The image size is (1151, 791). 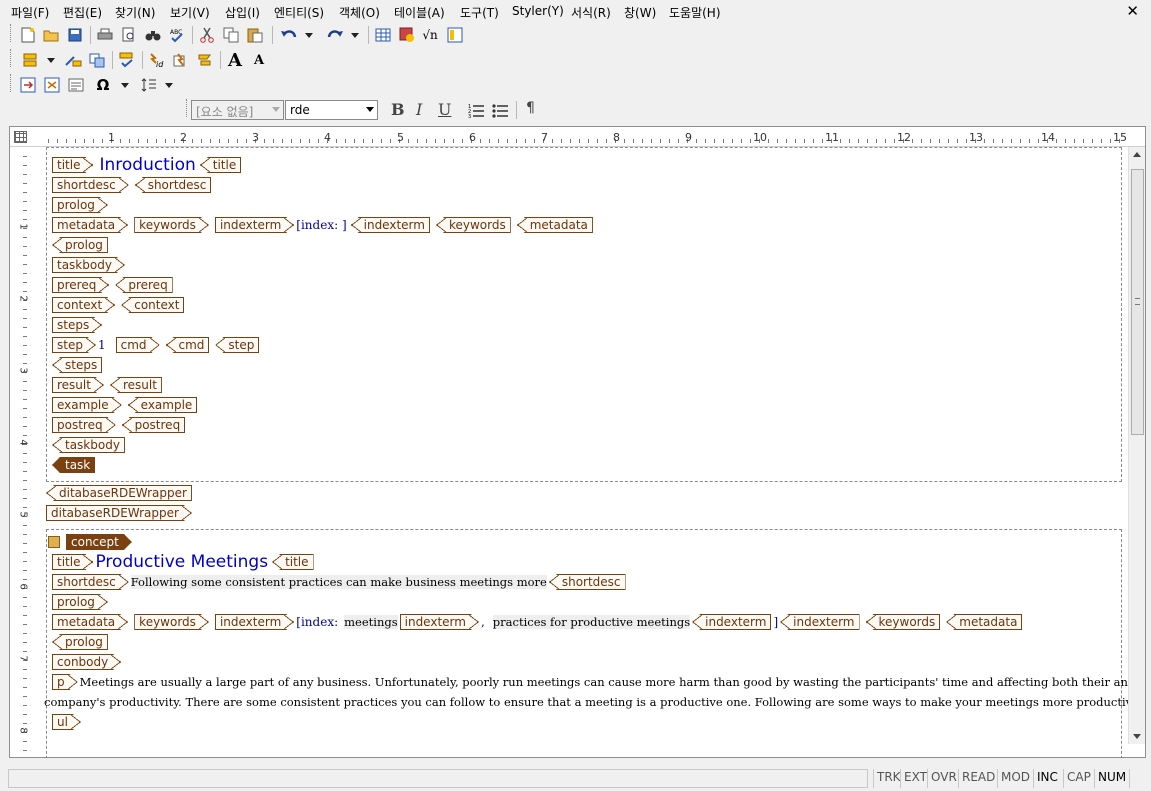 I want to click on redo-dropdown-icon, so click(x=355, y=35).